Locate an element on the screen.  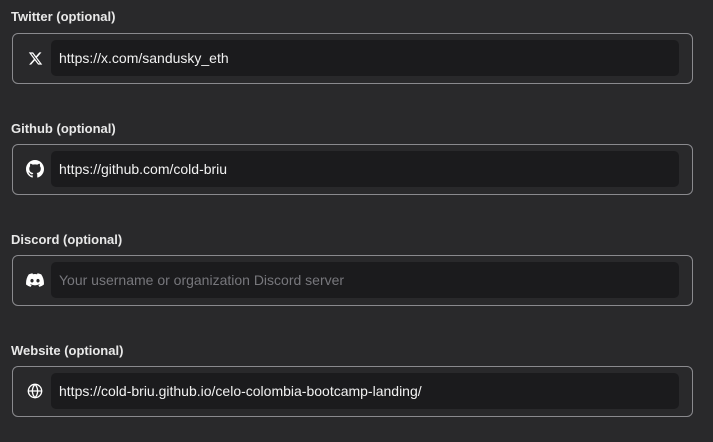
discord-field-container is located at coordinates (352, 280).